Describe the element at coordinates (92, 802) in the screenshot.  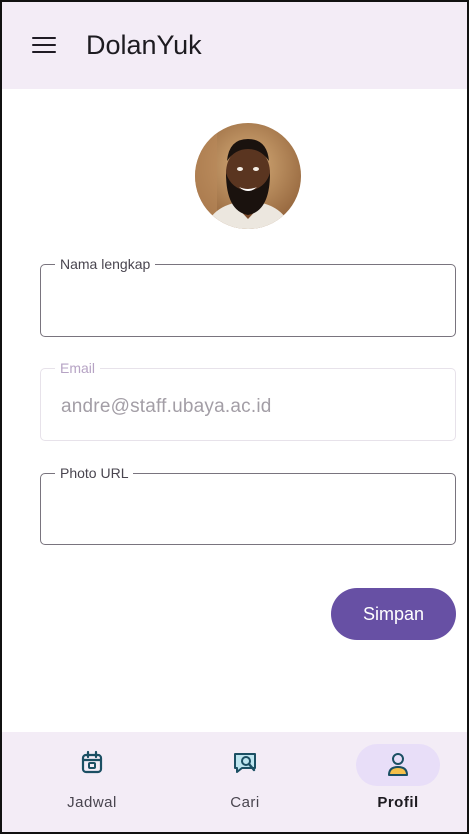
I see `nav-label-jadwal: Jadwal` at that location.